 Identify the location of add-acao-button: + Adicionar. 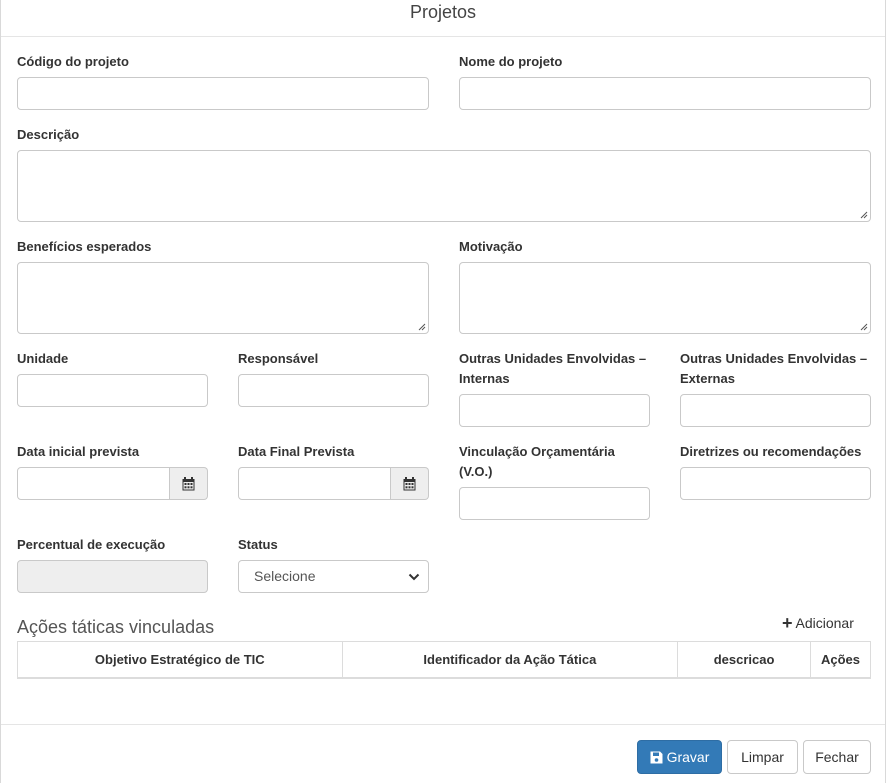
(818, 623).